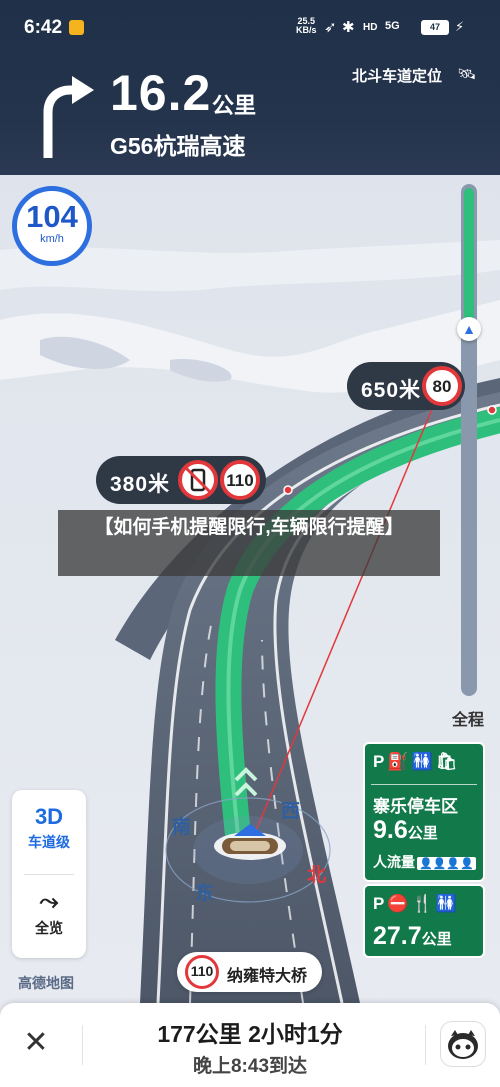  I want to click on camera-bubble-1: 650米 80, so click(406, 386).